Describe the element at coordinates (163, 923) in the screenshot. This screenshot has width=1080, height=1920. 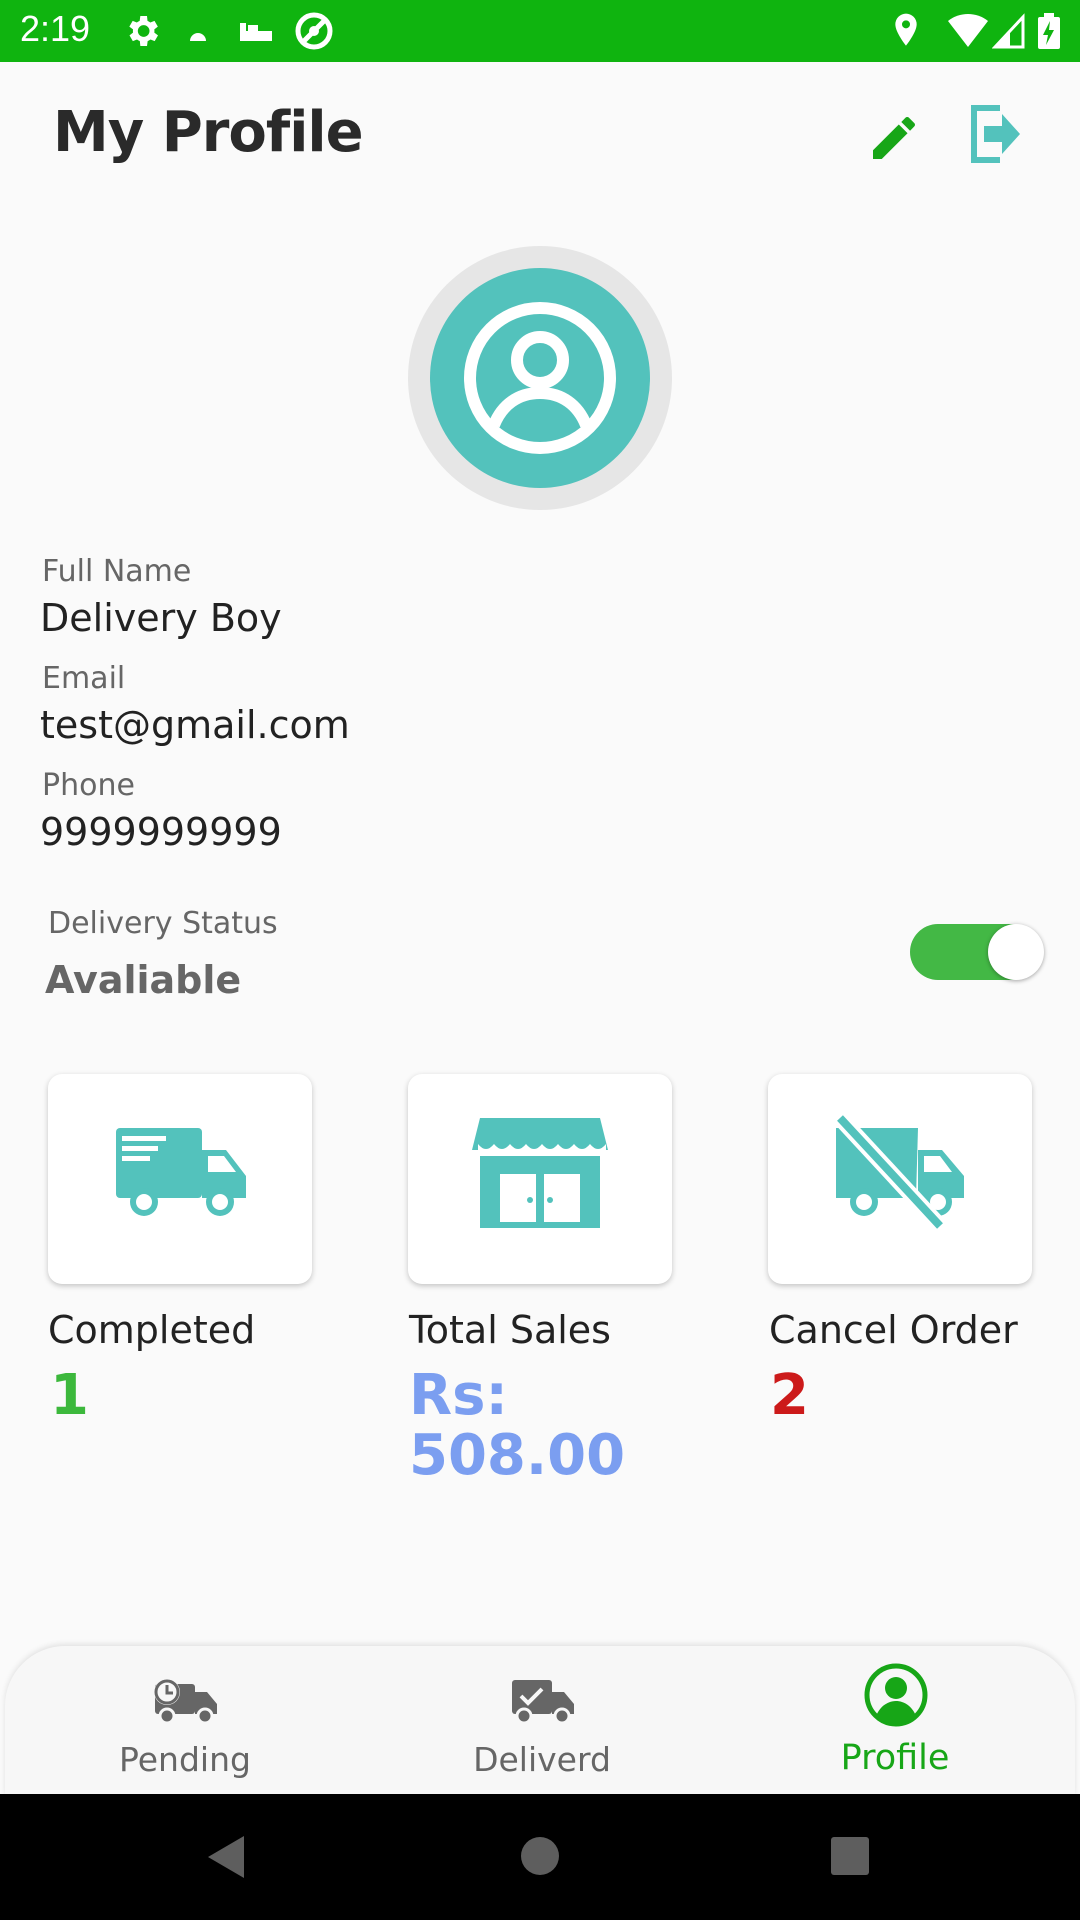
I see `delivery-status-label: Delivery Status` at that location.